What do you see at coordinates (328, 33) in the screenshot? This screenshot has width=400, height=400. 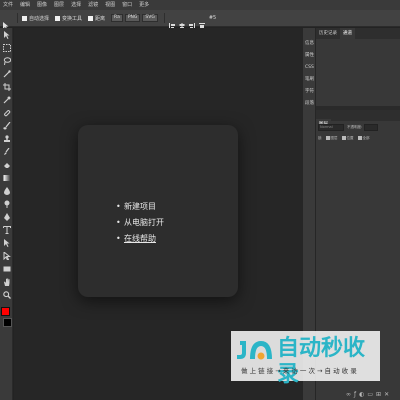 I see `tab-history: 历史记录` at bounding box center [328, 33].